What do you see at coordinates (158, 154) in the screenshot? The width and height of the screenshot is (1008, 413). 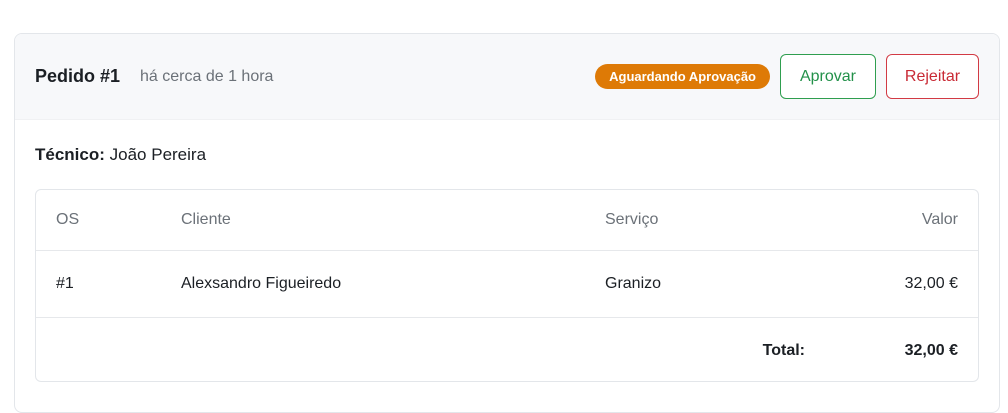 I see `technician-name: João Pereira` at bounding box center [158, 154].